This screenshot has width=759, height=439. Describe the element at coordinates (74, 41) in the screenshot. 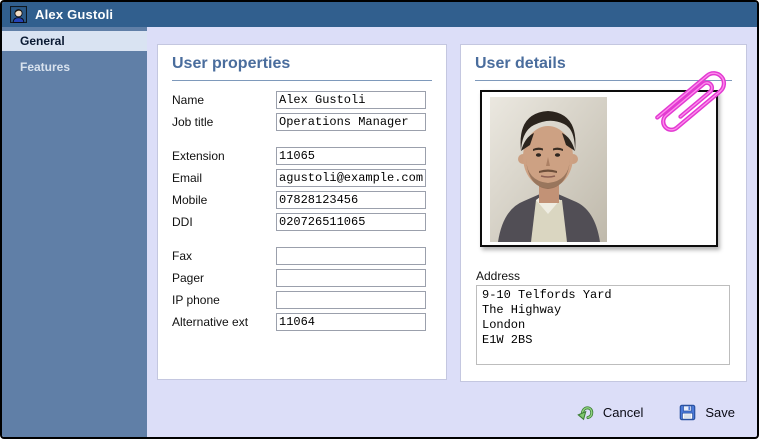

I see `sidebar-item-general: General` at that location.